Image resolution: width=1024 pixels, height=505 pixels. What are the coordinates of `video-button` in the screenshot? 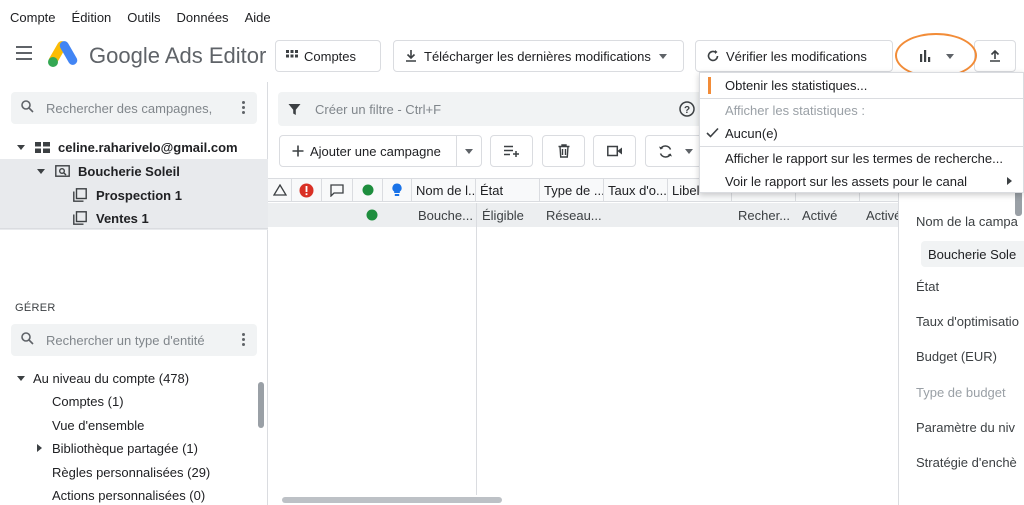 It's located at (614, 151).